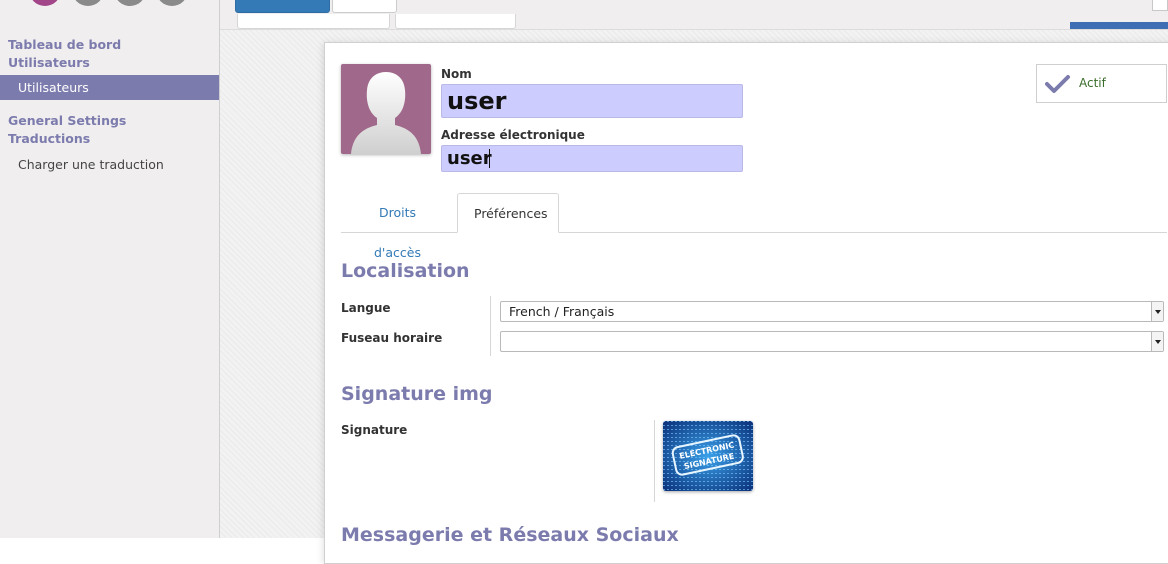 The width and height of the screenshot is (1168, 564). I want to click on fuseau-label: Fuseau horaire, so click(392, 338).